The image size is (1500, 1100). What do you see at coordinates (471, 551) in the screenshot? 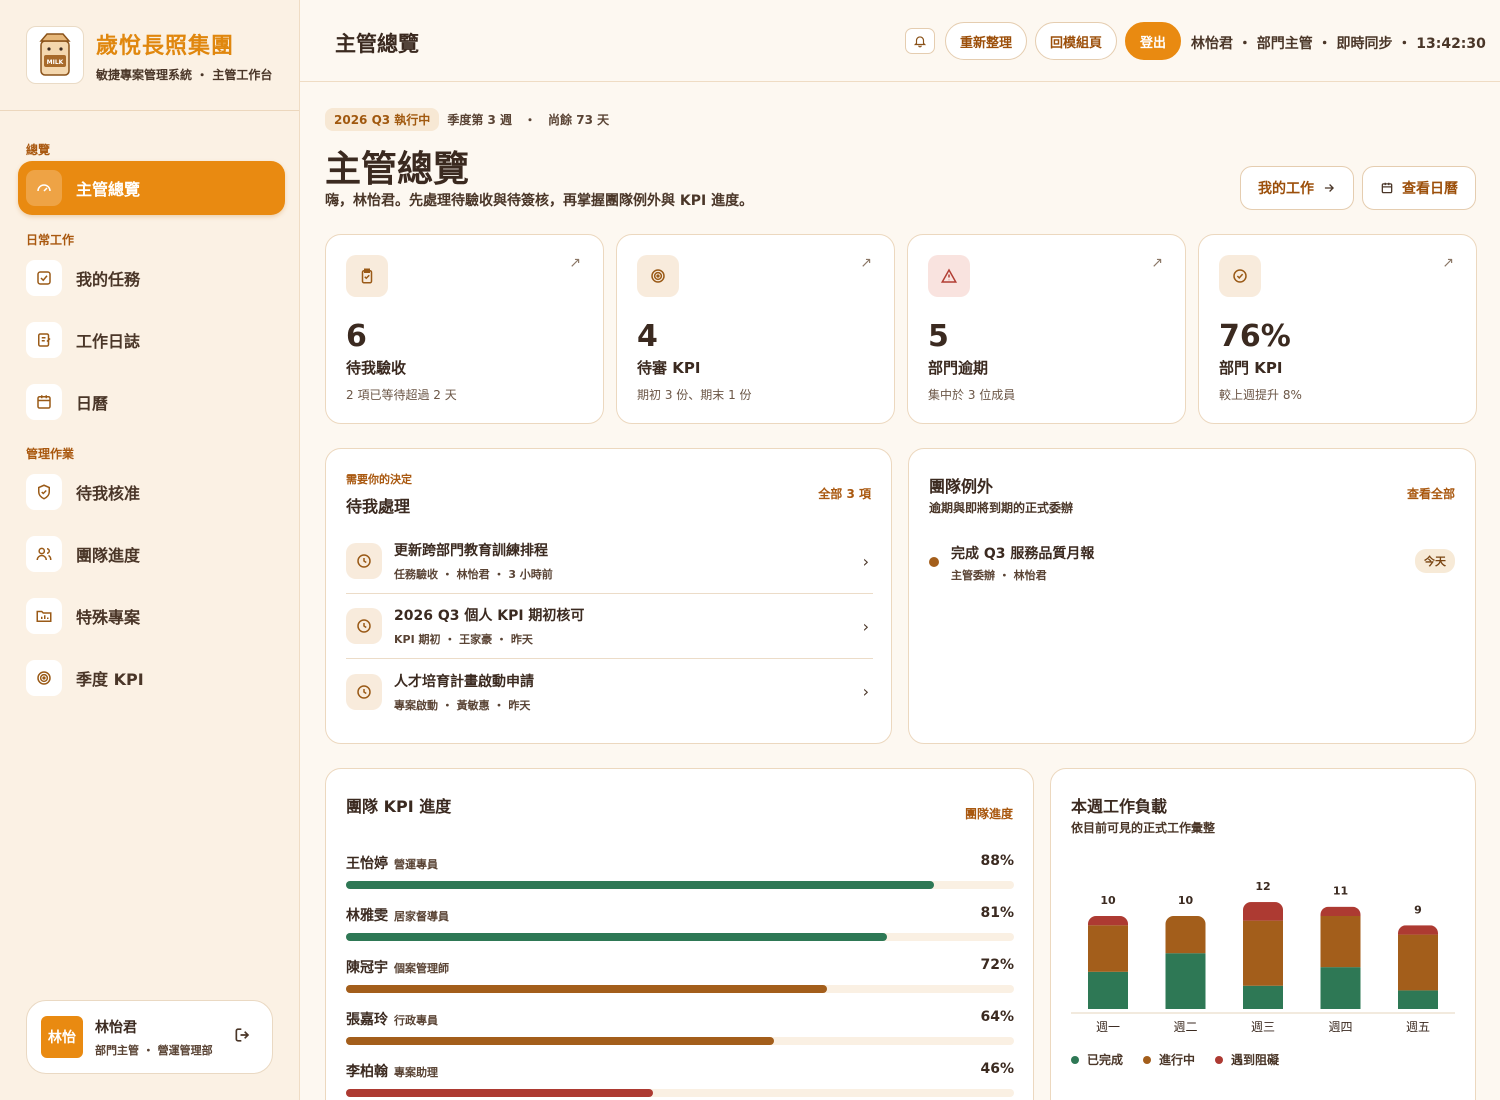
I see `pending-item-title: 更新跨部門教育訓練排程` at bounding box center [471, 551].